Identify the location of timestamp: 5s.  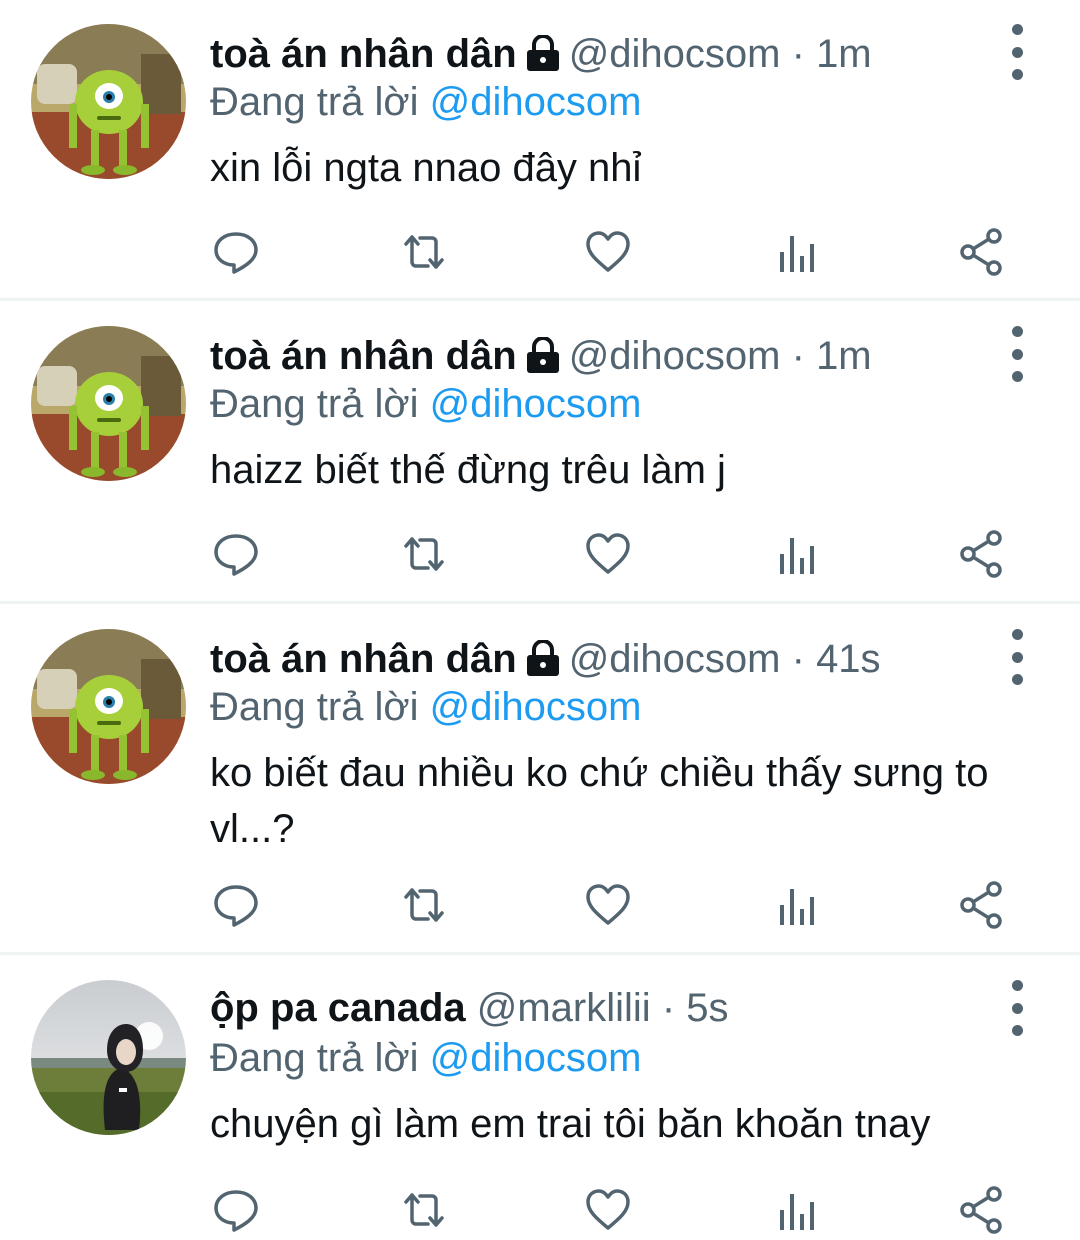
(707, 1008).